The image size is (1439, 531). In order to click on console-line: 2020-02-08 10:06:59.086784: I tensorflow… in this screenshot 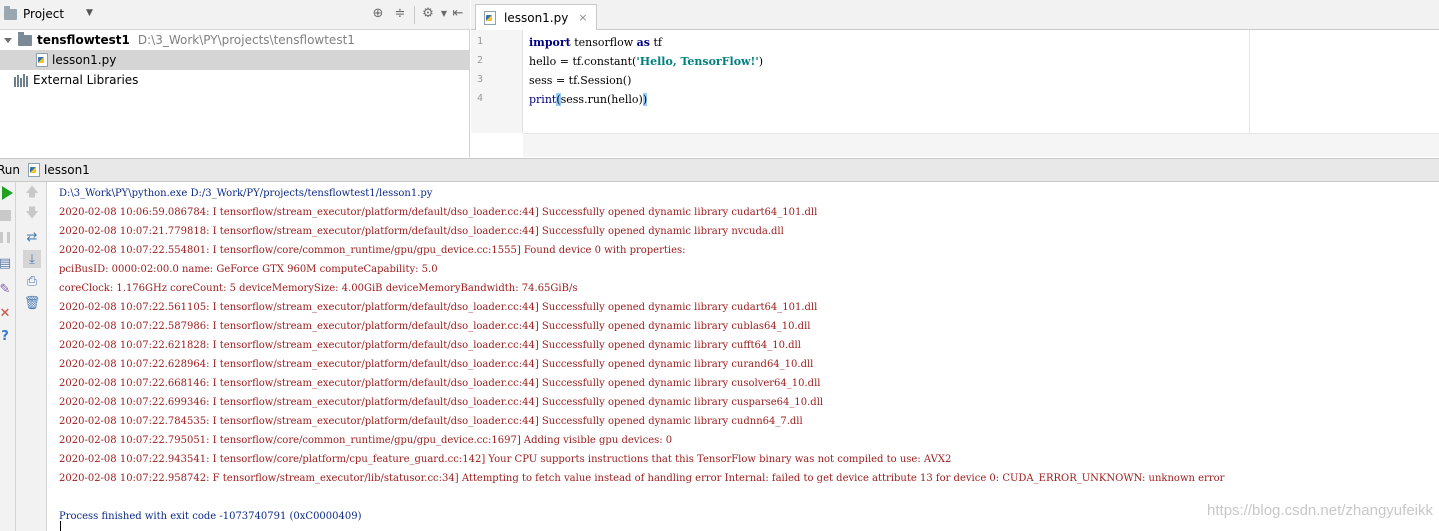, I will do `click(438, 212)`.